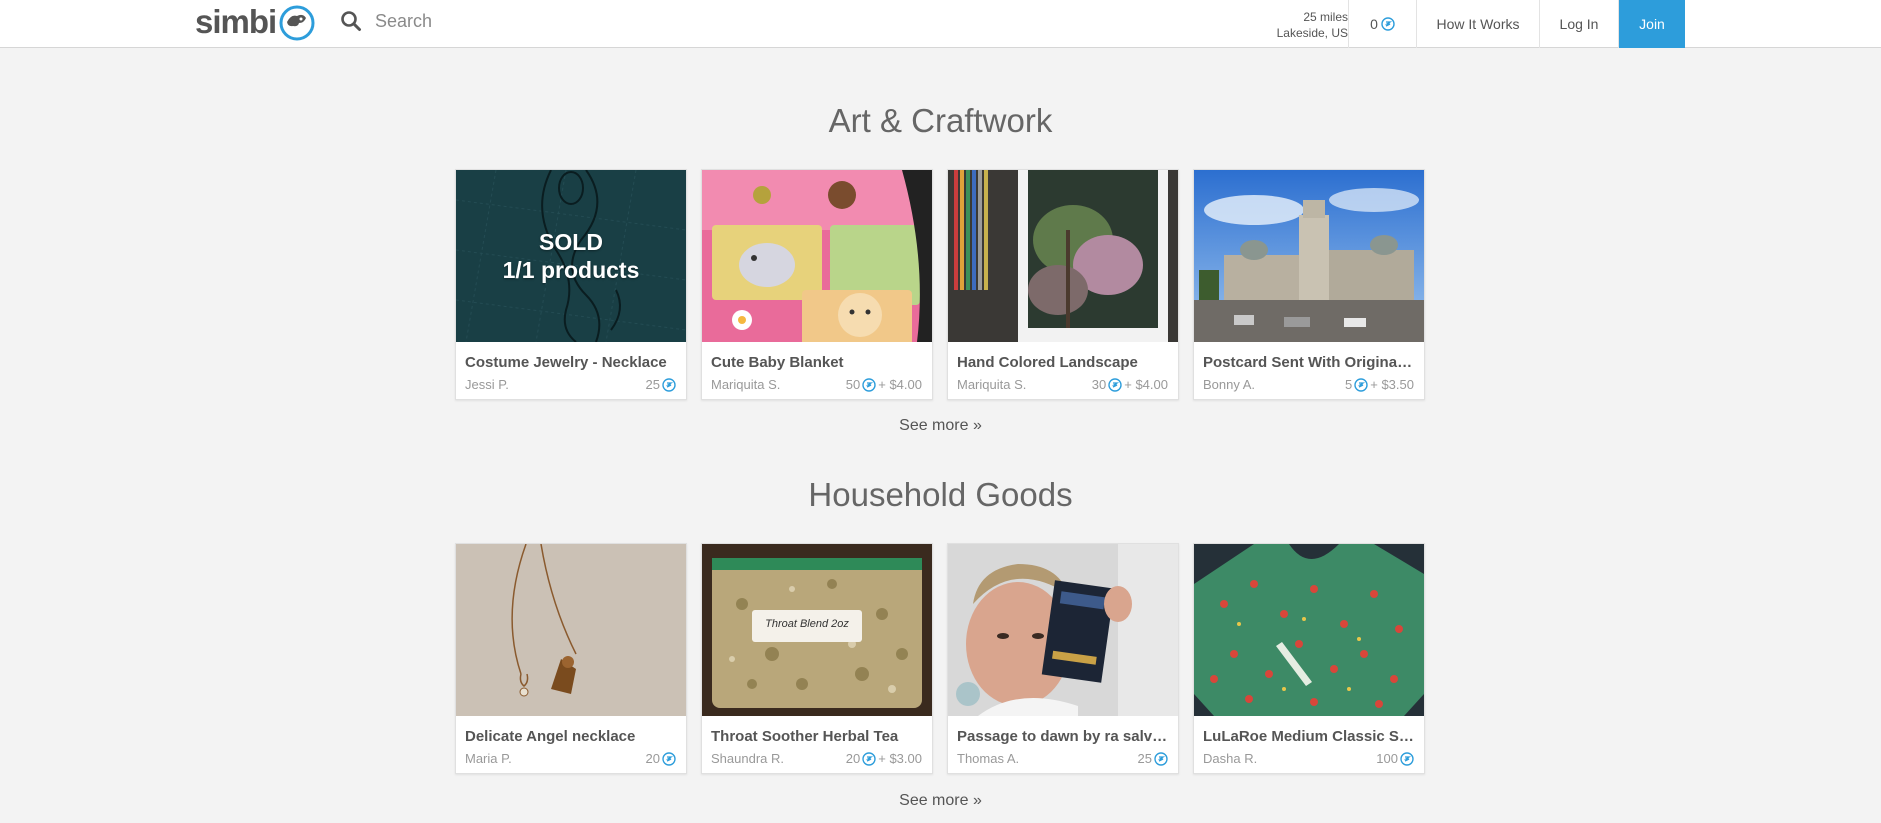  Describe the element at coordinates (566, 362) in the screenshot. I see `product-title: Costume Jewelry - Necklace` at that location.